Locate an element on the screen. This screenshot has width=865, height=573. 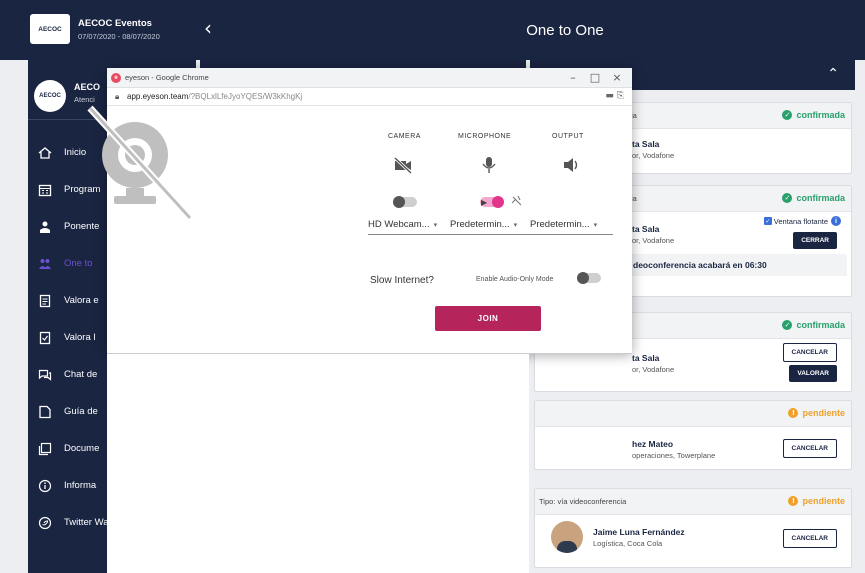
camera-select: HD Webcam... ▾ is located at coordinates (411, 227).